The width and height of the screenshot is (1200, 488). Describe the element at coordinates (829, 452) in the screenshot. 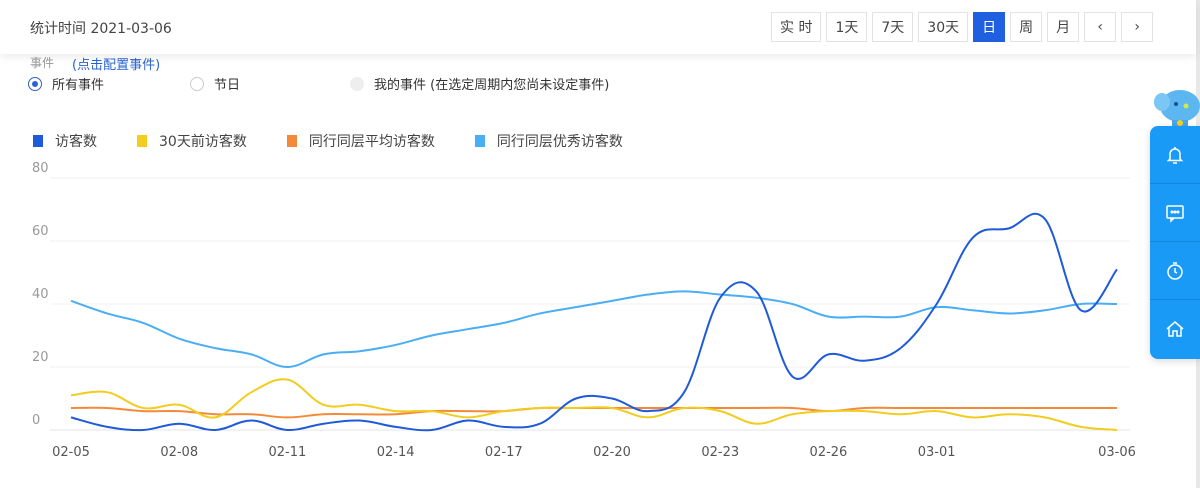

I see `x-tick-label: 02-26` at that location.